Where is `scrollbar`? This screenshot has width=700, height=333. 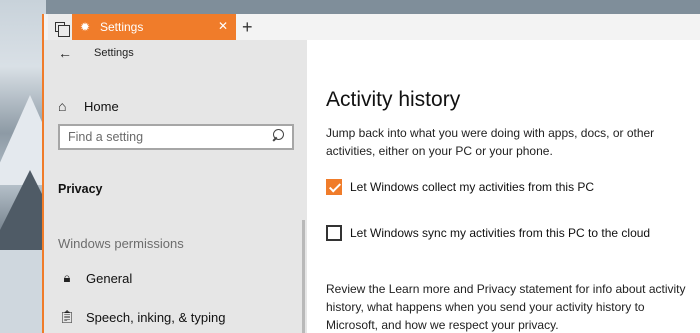
scrollbar is located at coordinates (303, 276).